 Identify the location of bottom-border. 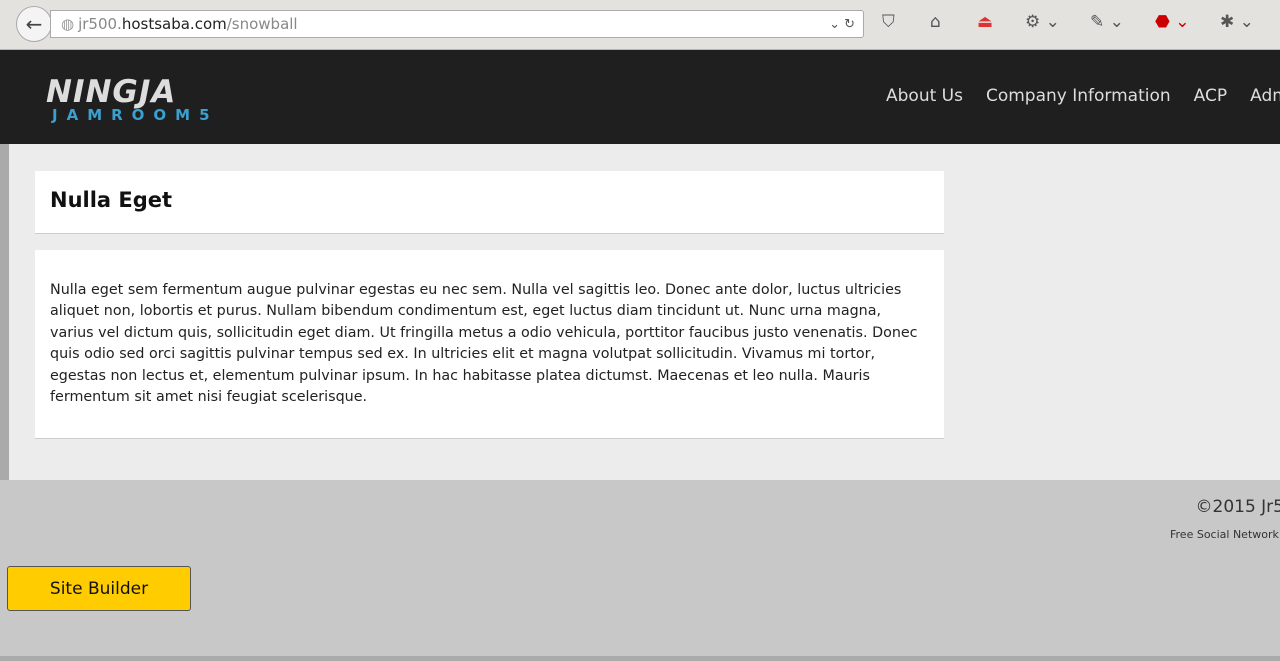
(640, 658).